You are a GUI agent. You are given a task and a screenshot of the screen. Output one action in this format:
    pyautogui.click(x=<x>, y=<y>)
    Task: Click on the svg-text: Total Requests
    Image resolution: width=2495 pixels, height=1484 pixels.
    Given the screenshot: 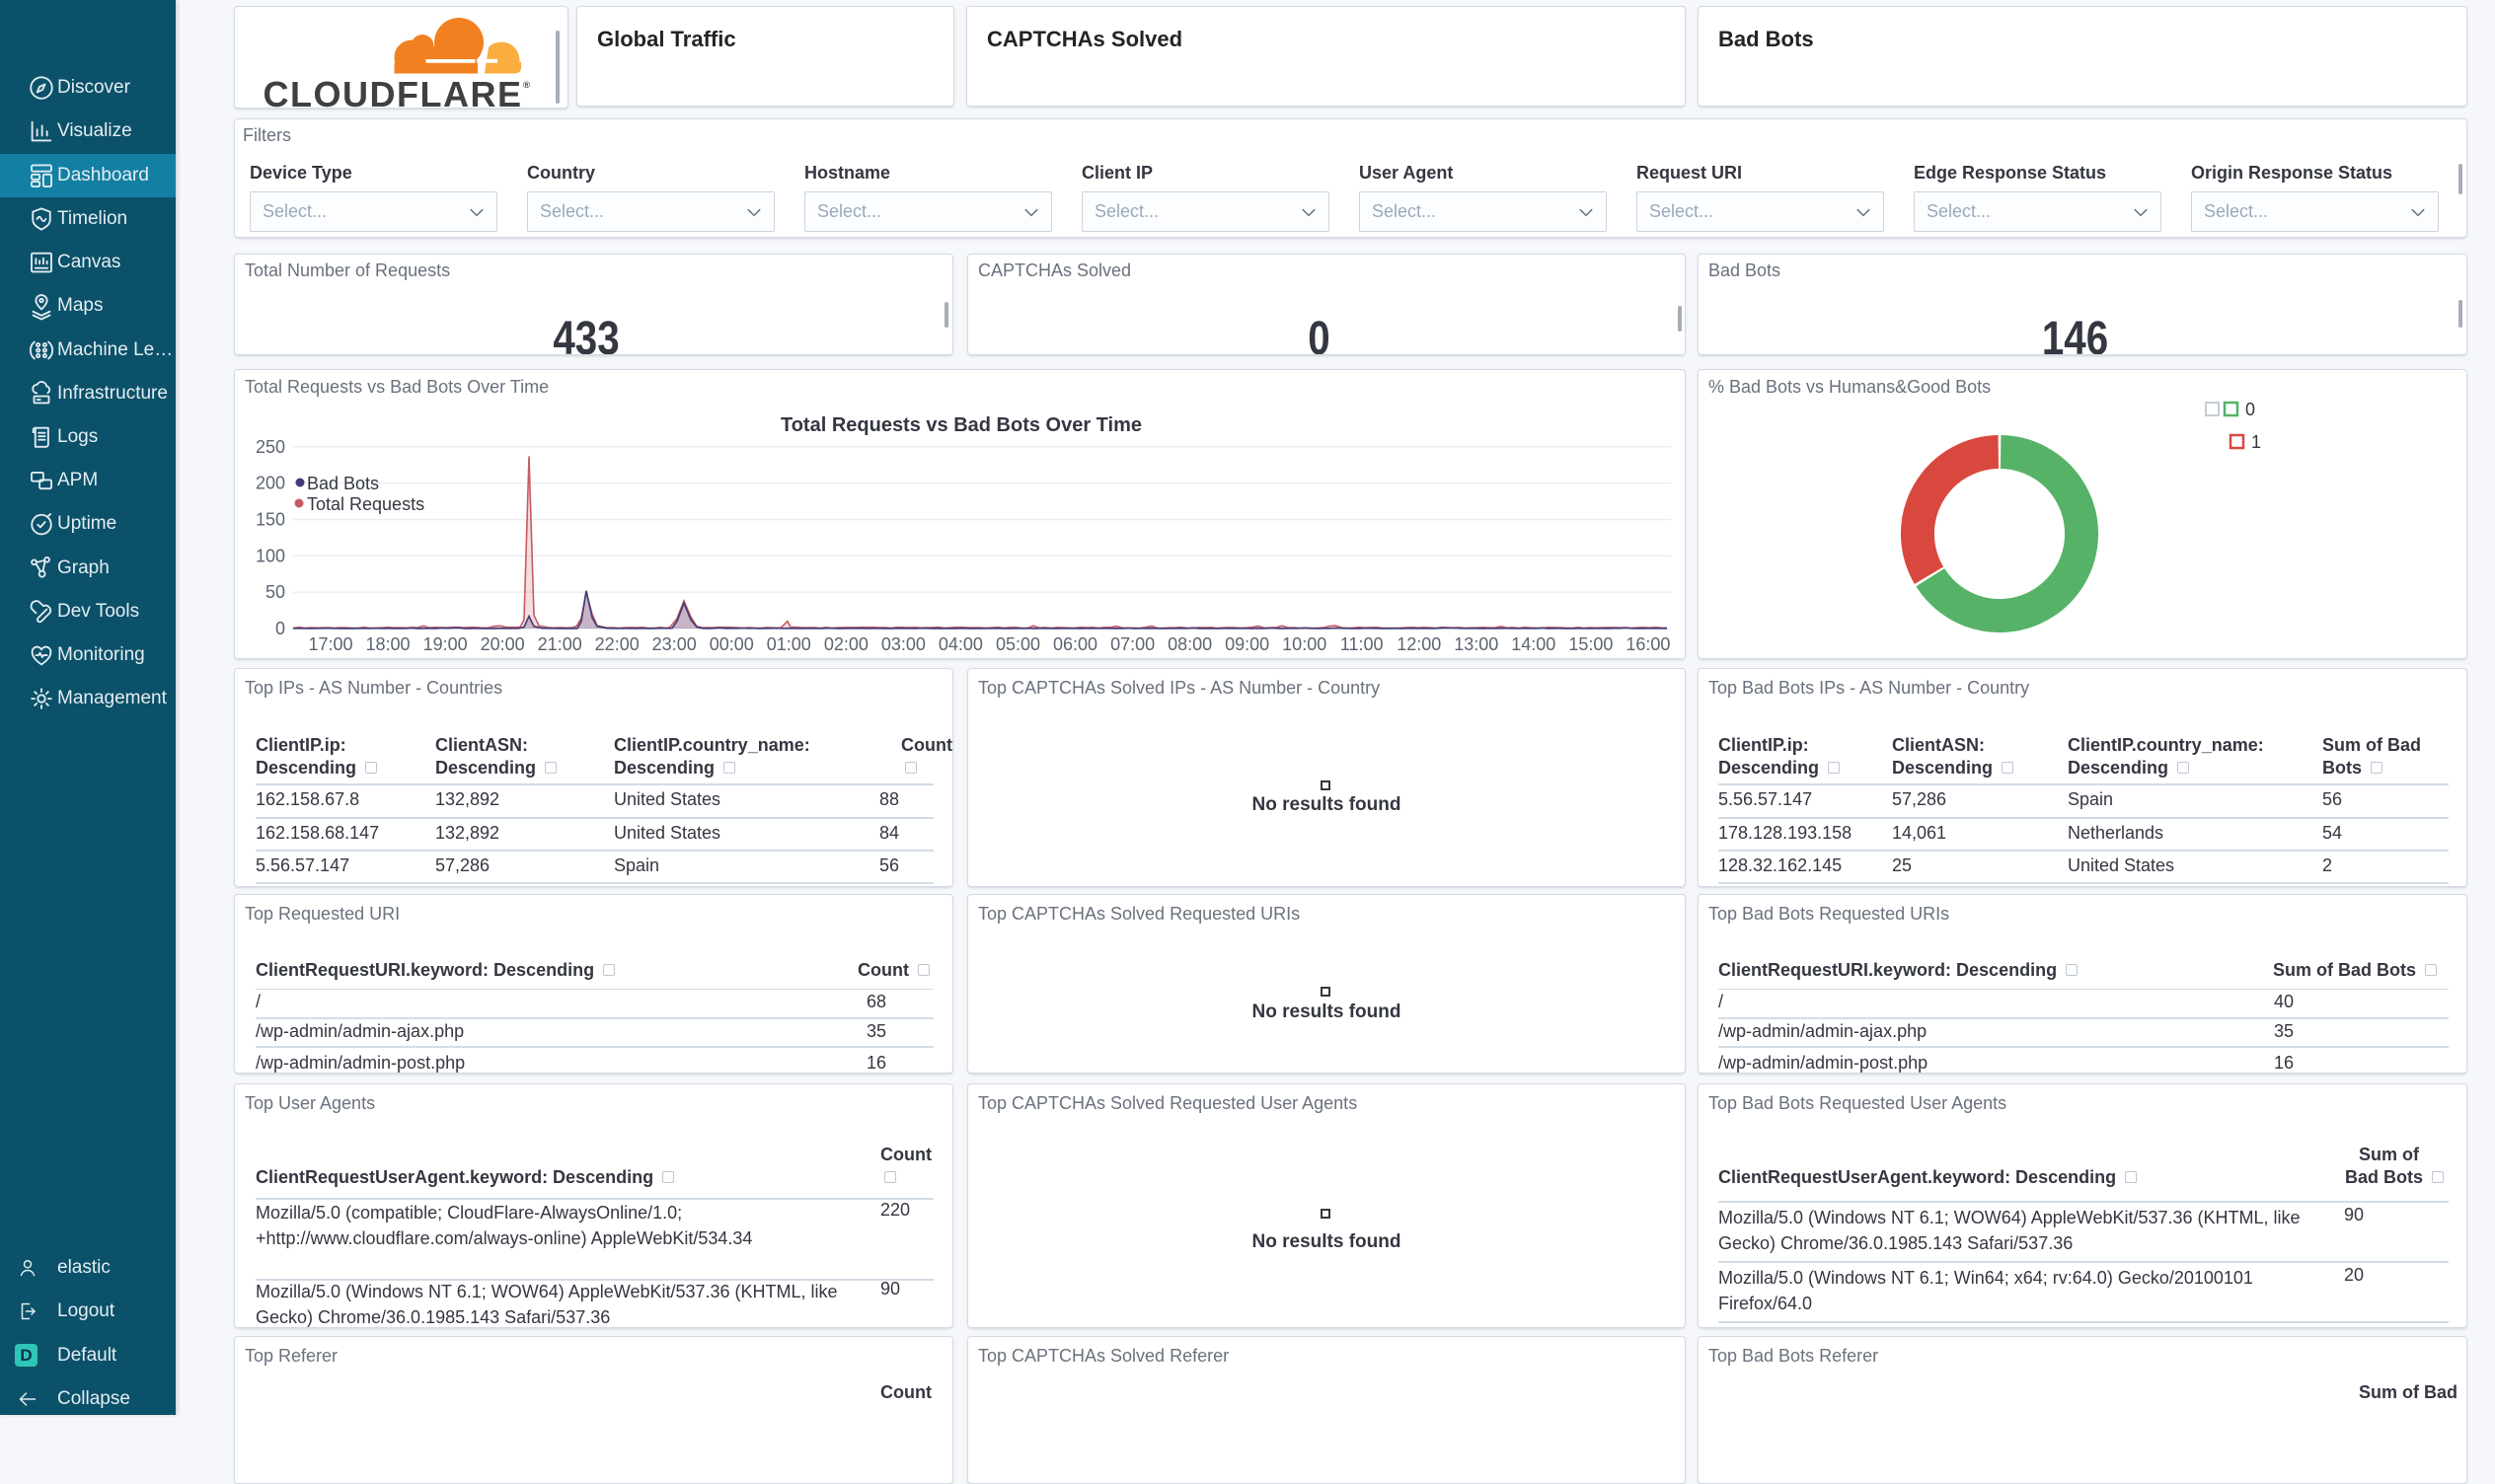 What is the action you would take?
    pyautogui.click(x=366, y=504)
    